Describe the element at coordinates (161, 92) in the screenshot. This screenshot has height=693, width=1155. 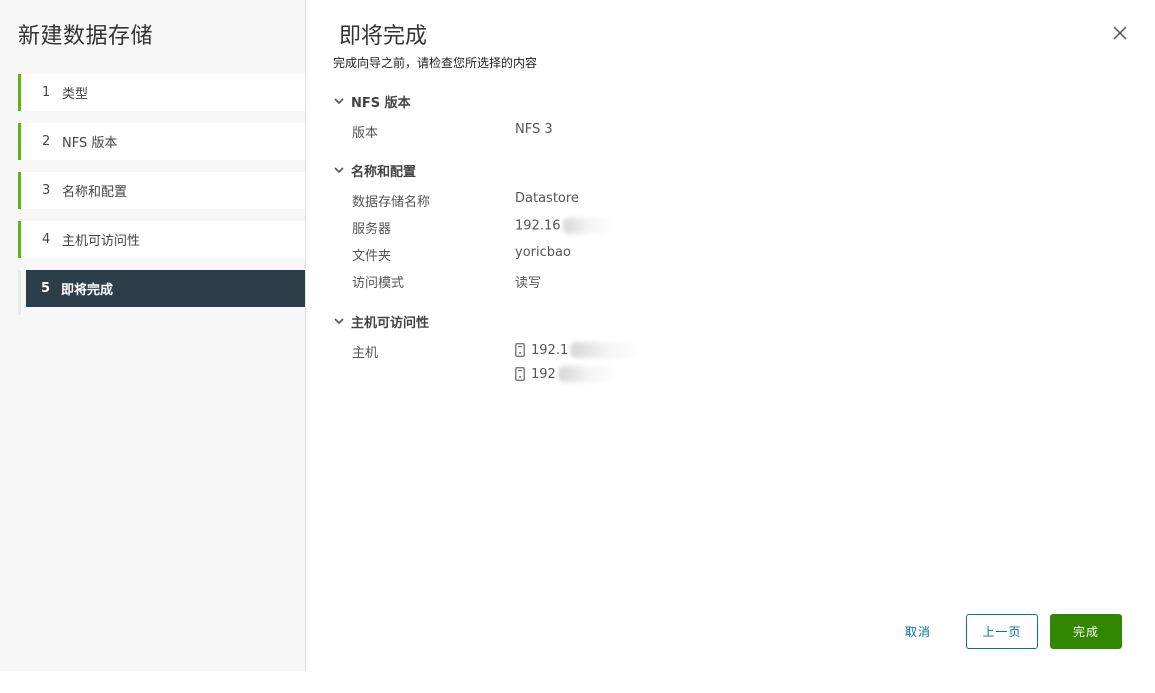
I see `step-type: 1 类型` at that location.